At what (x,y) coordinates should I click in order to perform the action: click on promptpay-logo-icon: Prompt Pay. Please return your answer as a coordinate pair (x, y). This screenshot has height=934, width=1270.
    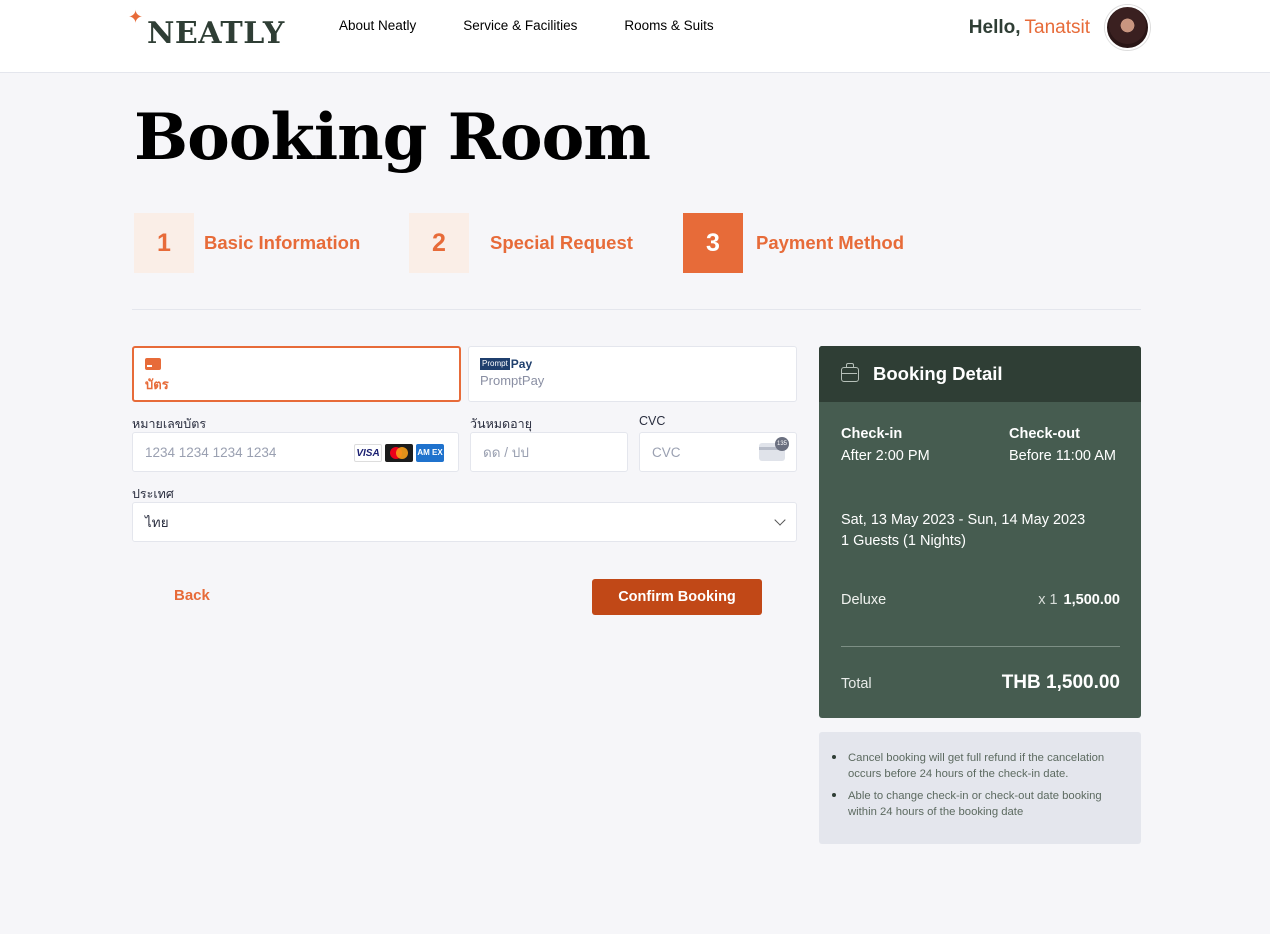
    Looking at the image, I should click on (632, 364).